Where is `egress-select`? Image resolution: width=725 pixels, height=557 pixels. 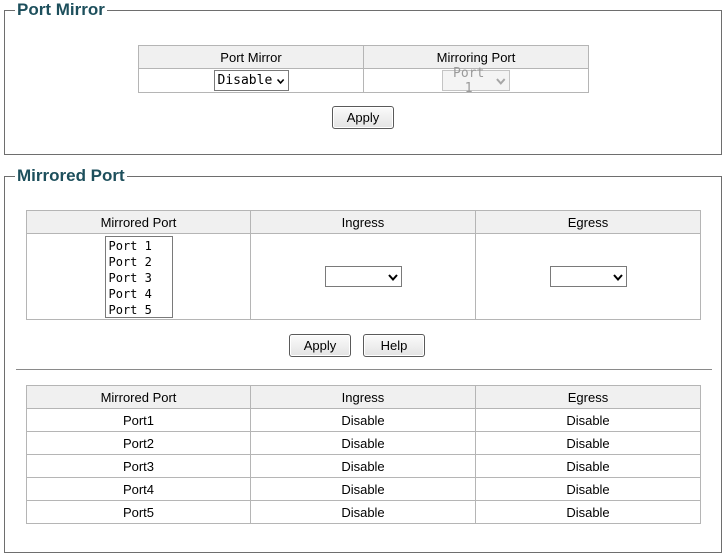
egress-select is located at coordinates (588, 276).